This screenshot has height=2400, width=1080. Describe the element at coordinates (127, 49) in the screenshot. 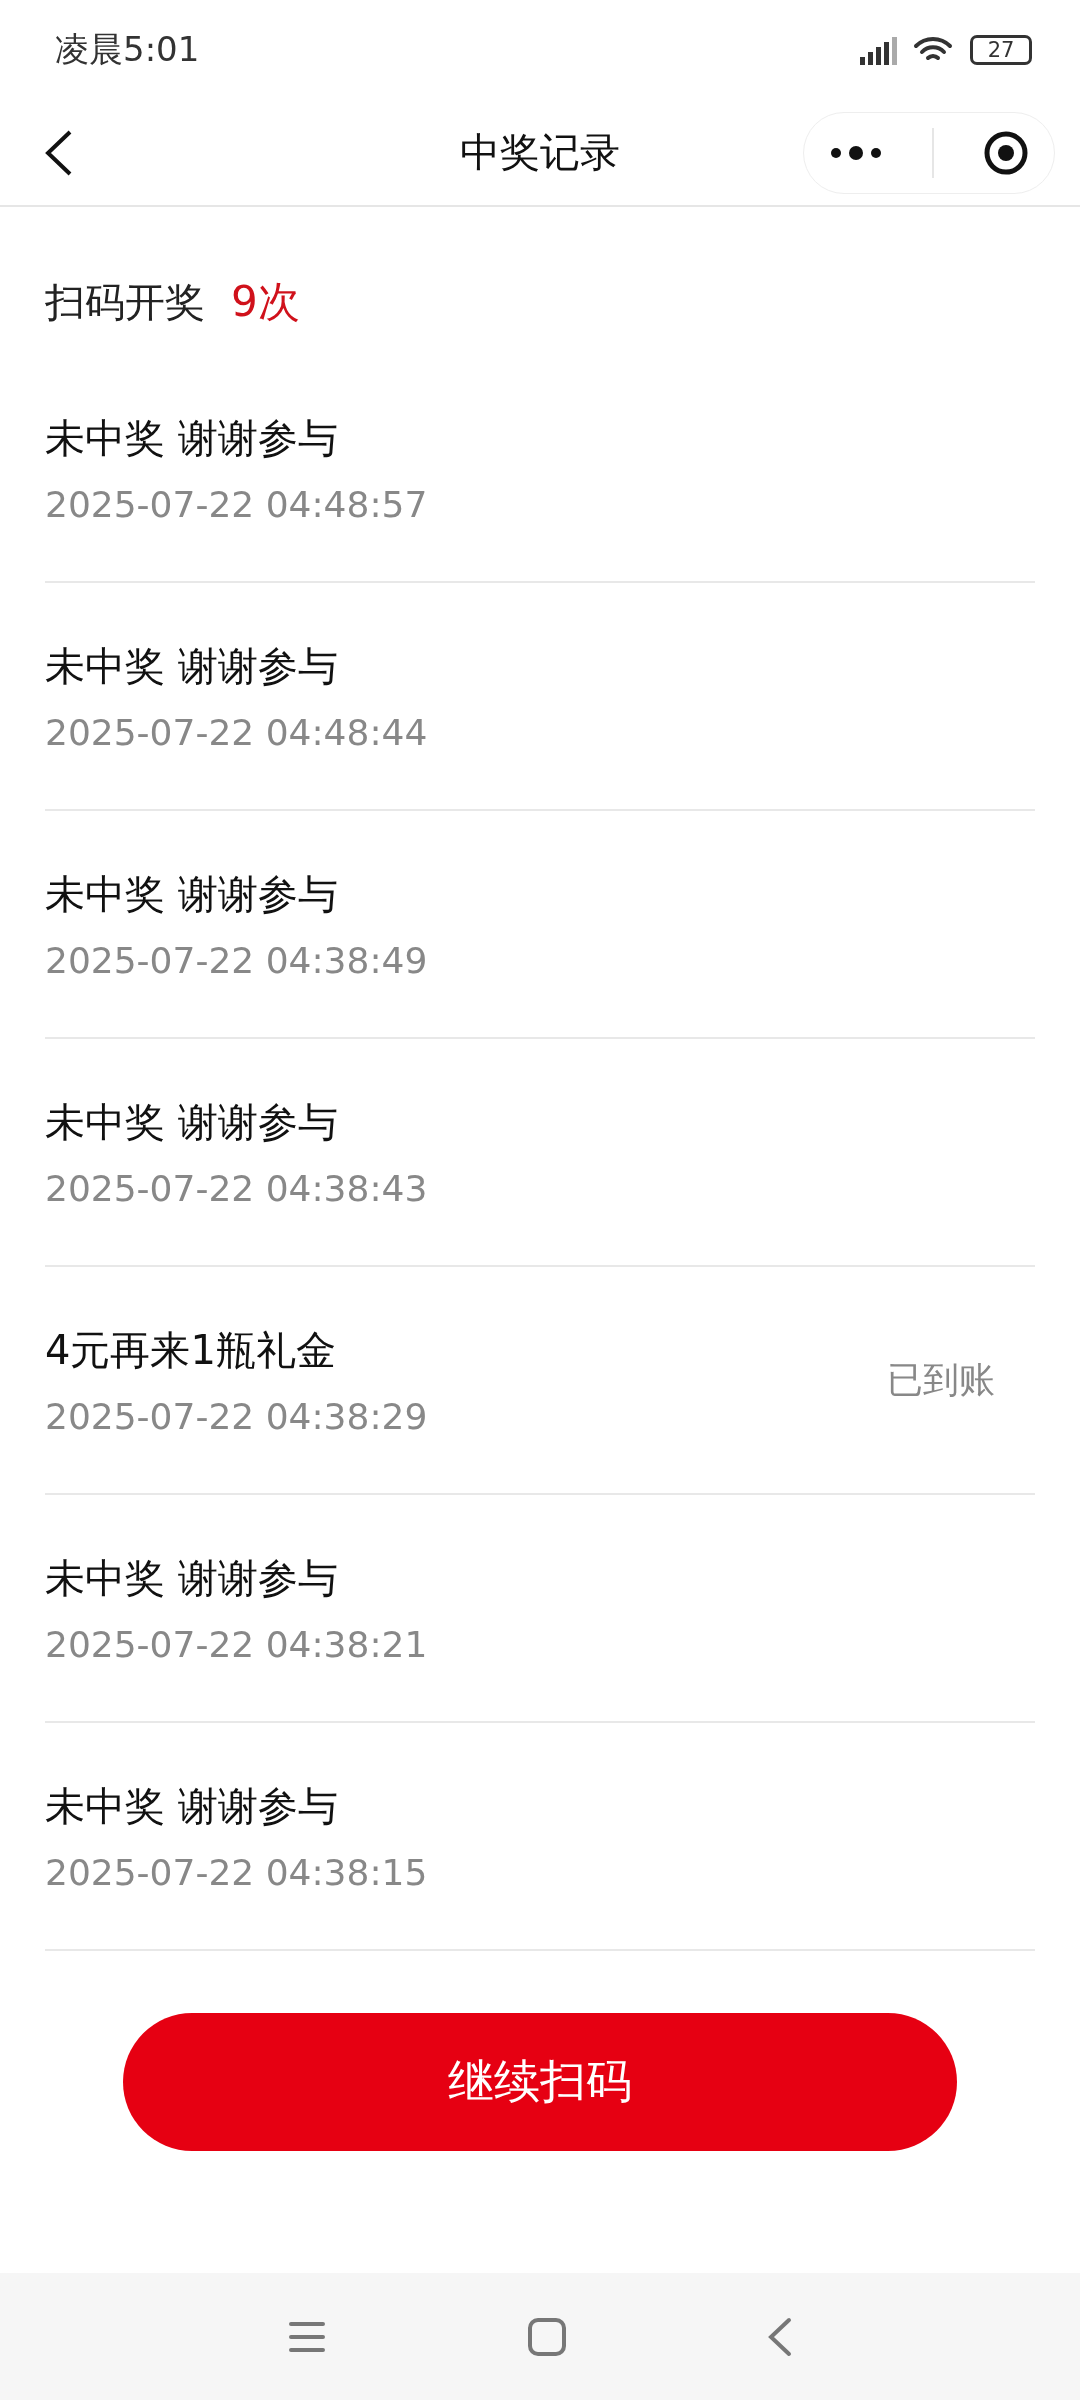

I see `status-time: 凌晨5:01` at that location.